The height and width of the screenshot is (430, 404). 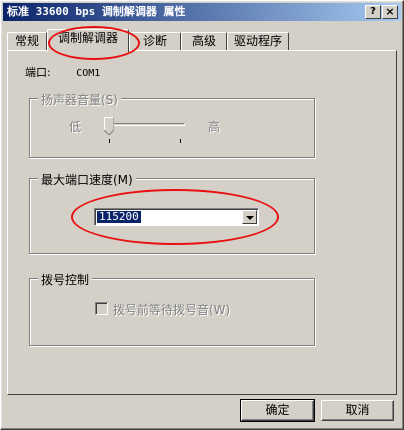 I want to click on tab-advanced: 高级, so click(x=204, y=41).